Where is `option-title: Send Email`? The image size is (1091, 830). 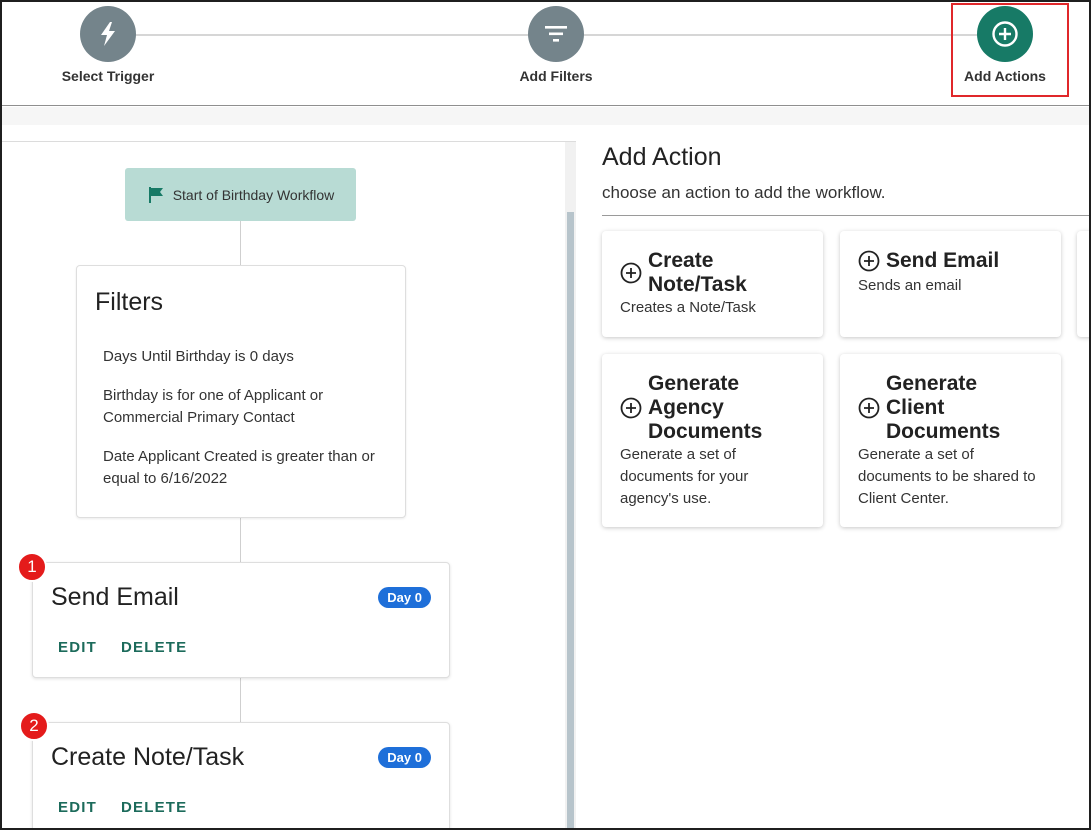
option-title: Send Email is located at coordinates (943, 260).